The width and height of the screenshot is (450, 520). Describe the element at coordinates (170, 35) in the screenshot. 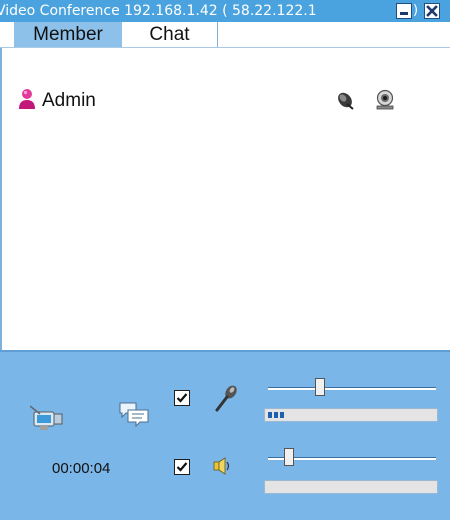

I see `tab-chat: Chat` at that location.